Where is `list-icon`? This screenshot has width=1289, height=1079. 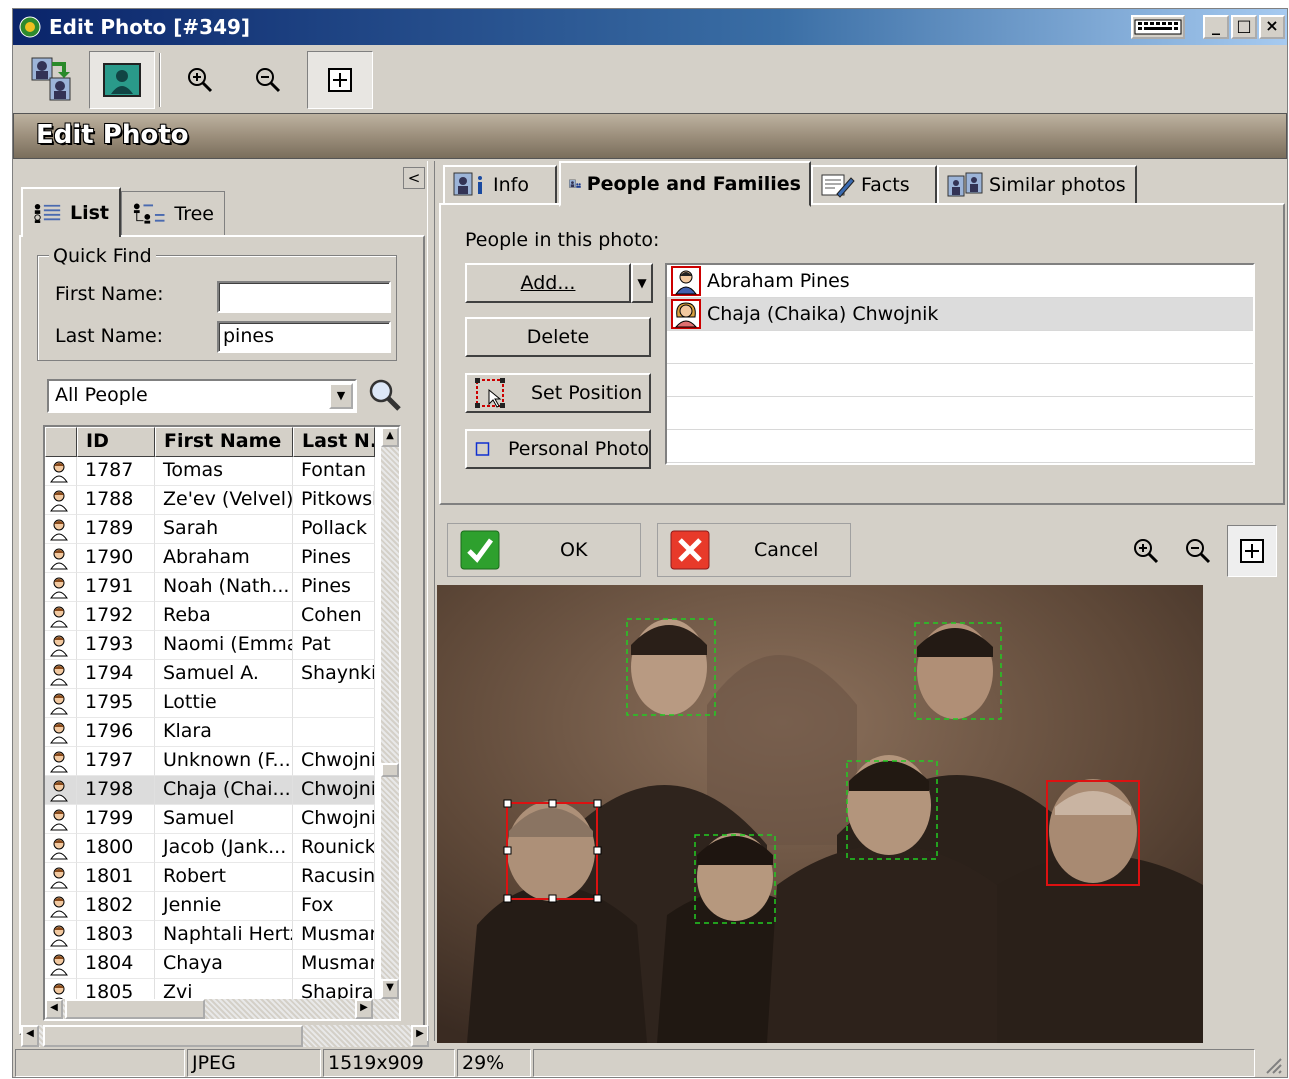 list-icon is located at coordinates (47, 213).